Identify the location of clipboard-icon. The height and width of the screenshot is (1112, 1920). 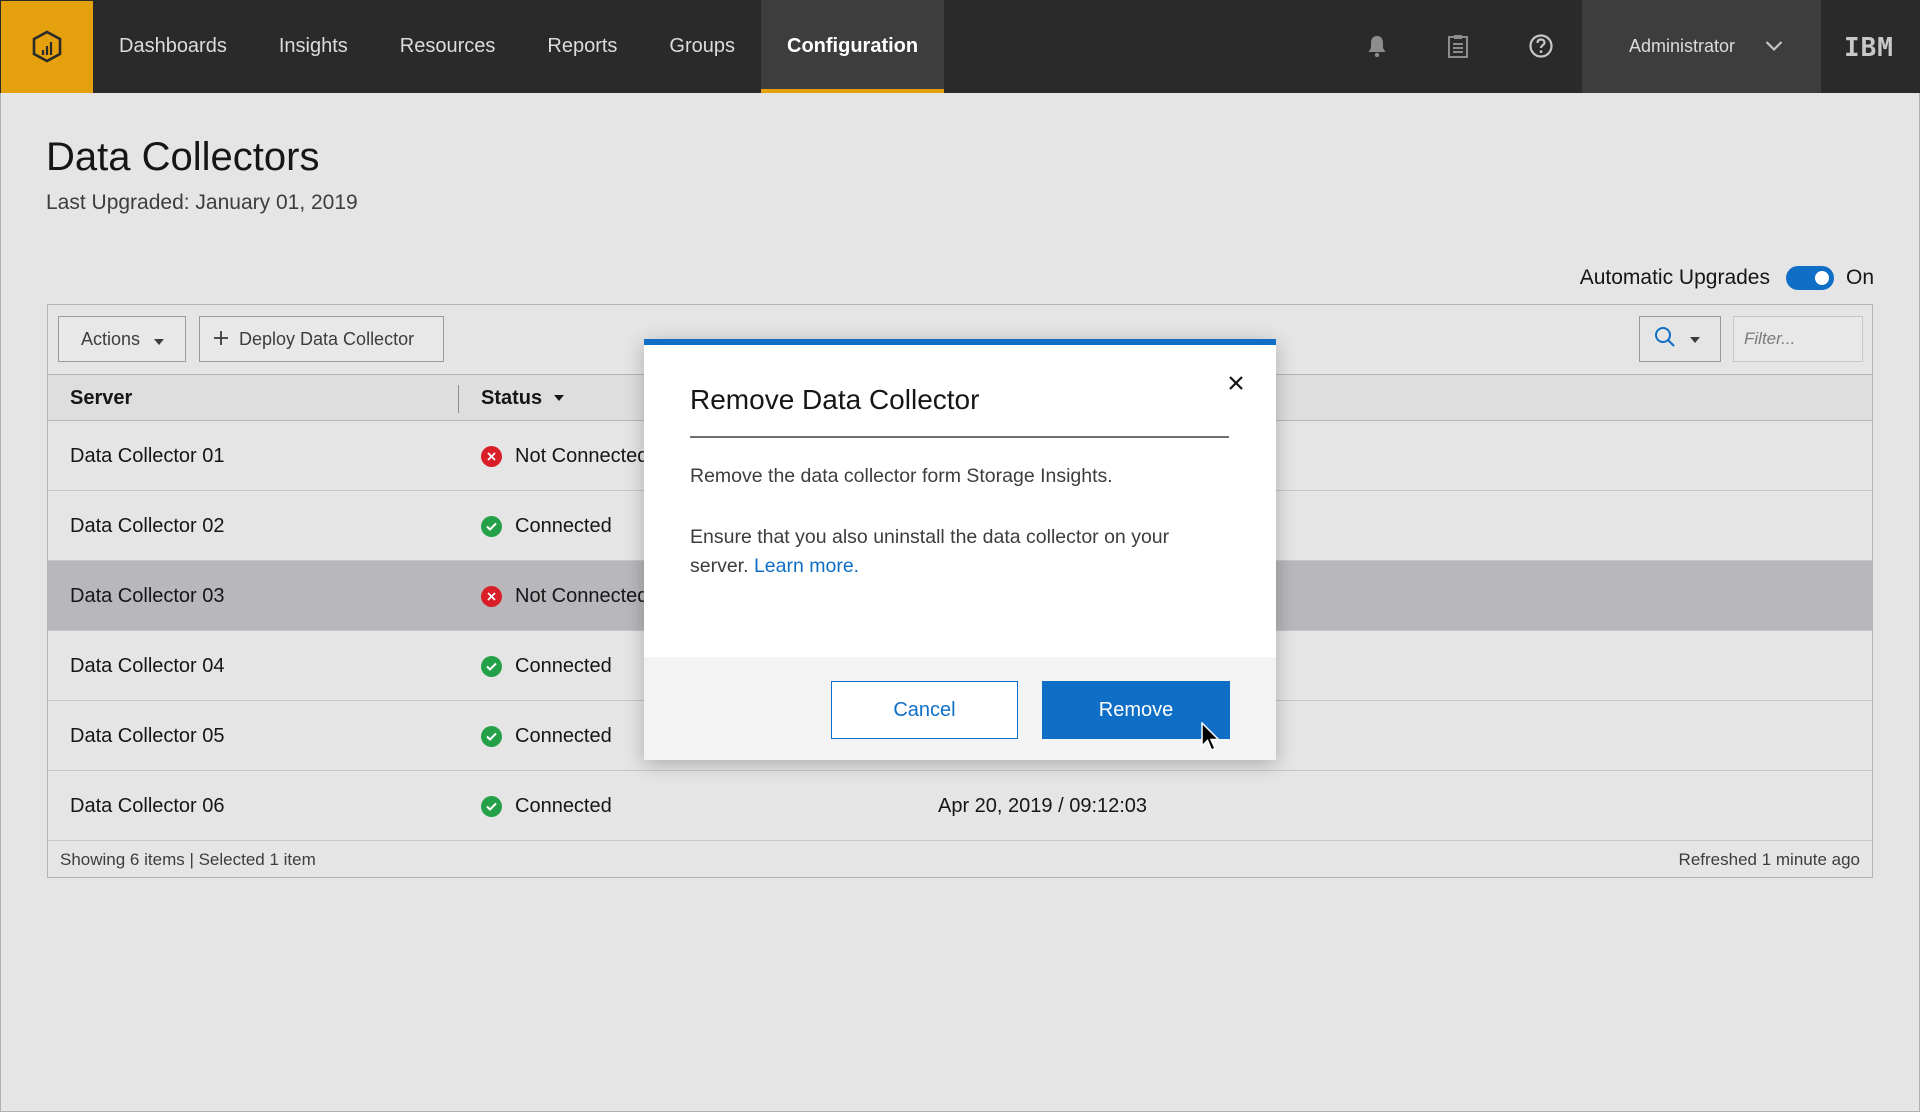
(1458, 46).